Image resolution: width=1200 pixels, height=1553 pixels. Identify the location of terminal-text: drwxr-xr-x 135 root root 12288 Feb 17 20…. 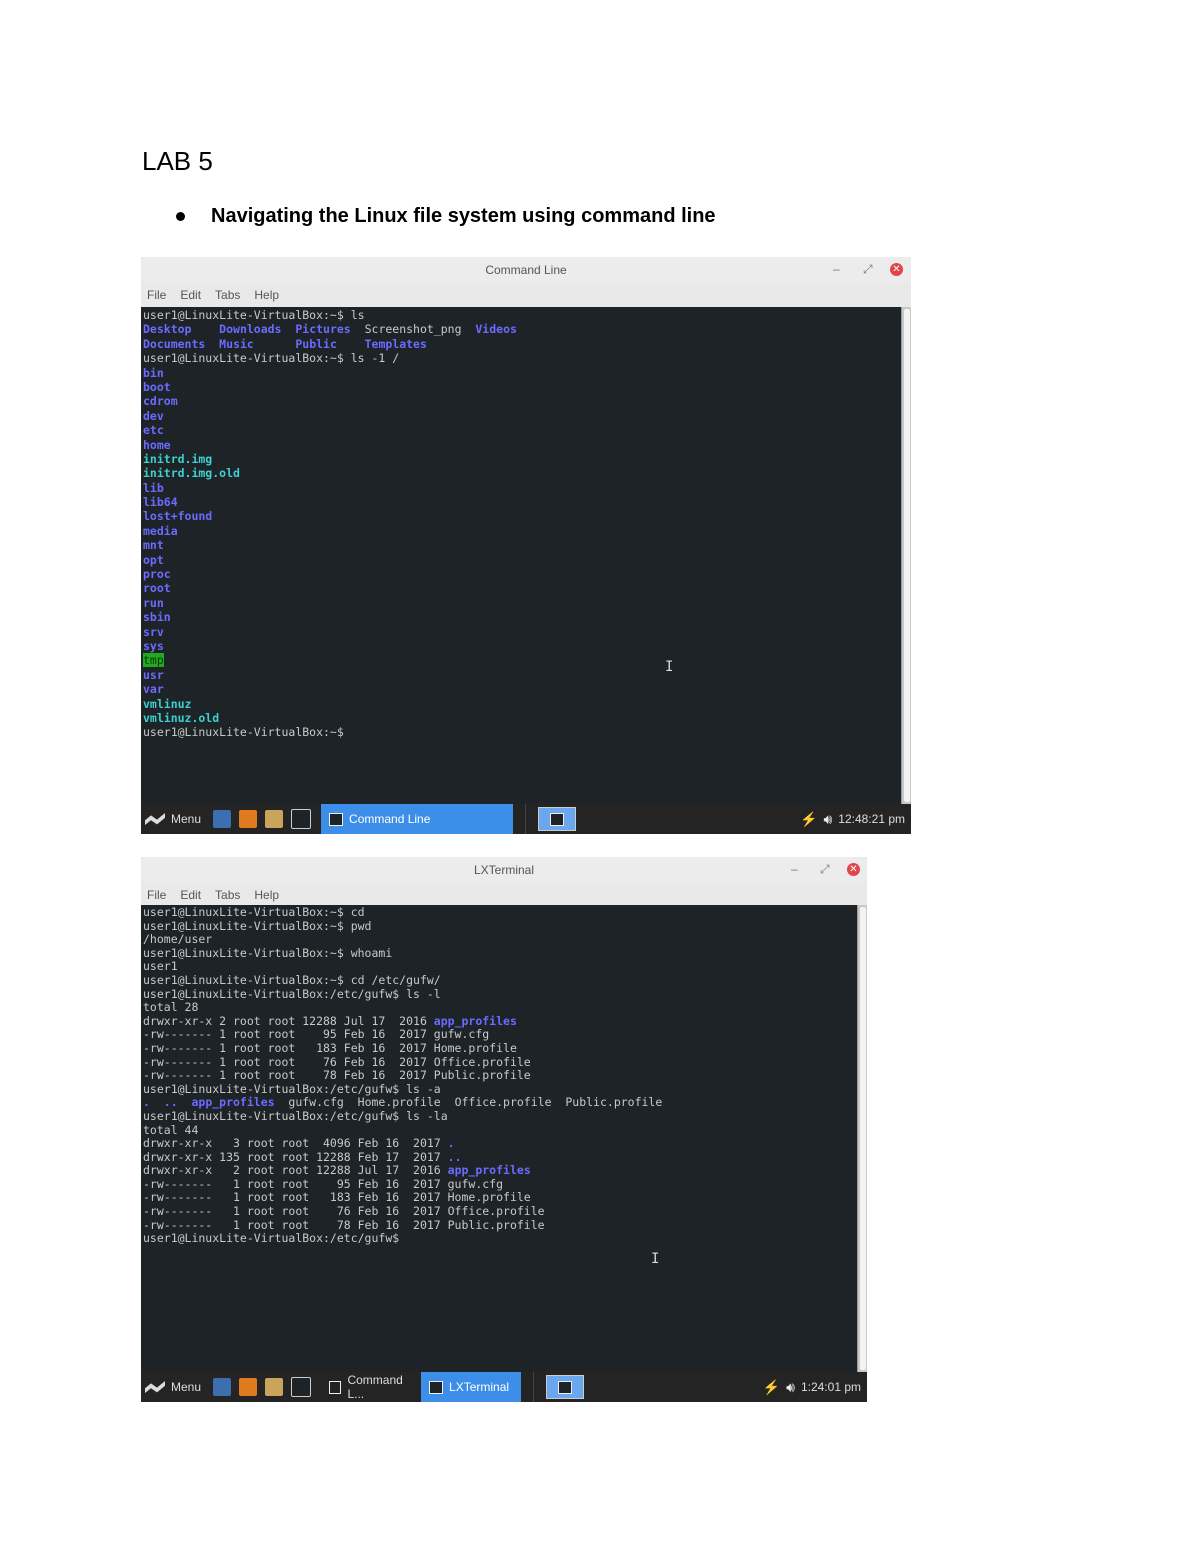
(295, 1156).